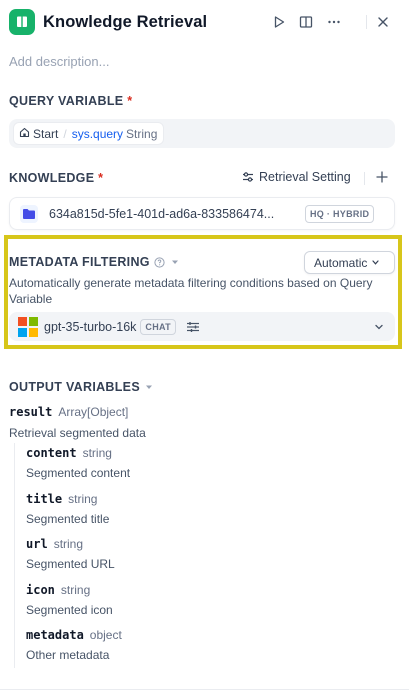 Image resolution: width=409 pixels, height=691 pixels. Describe the element at coordinates (202, 326) in the screenshot. I see `model-selector: gpt-35-turbo-16k CHAT` at that location.